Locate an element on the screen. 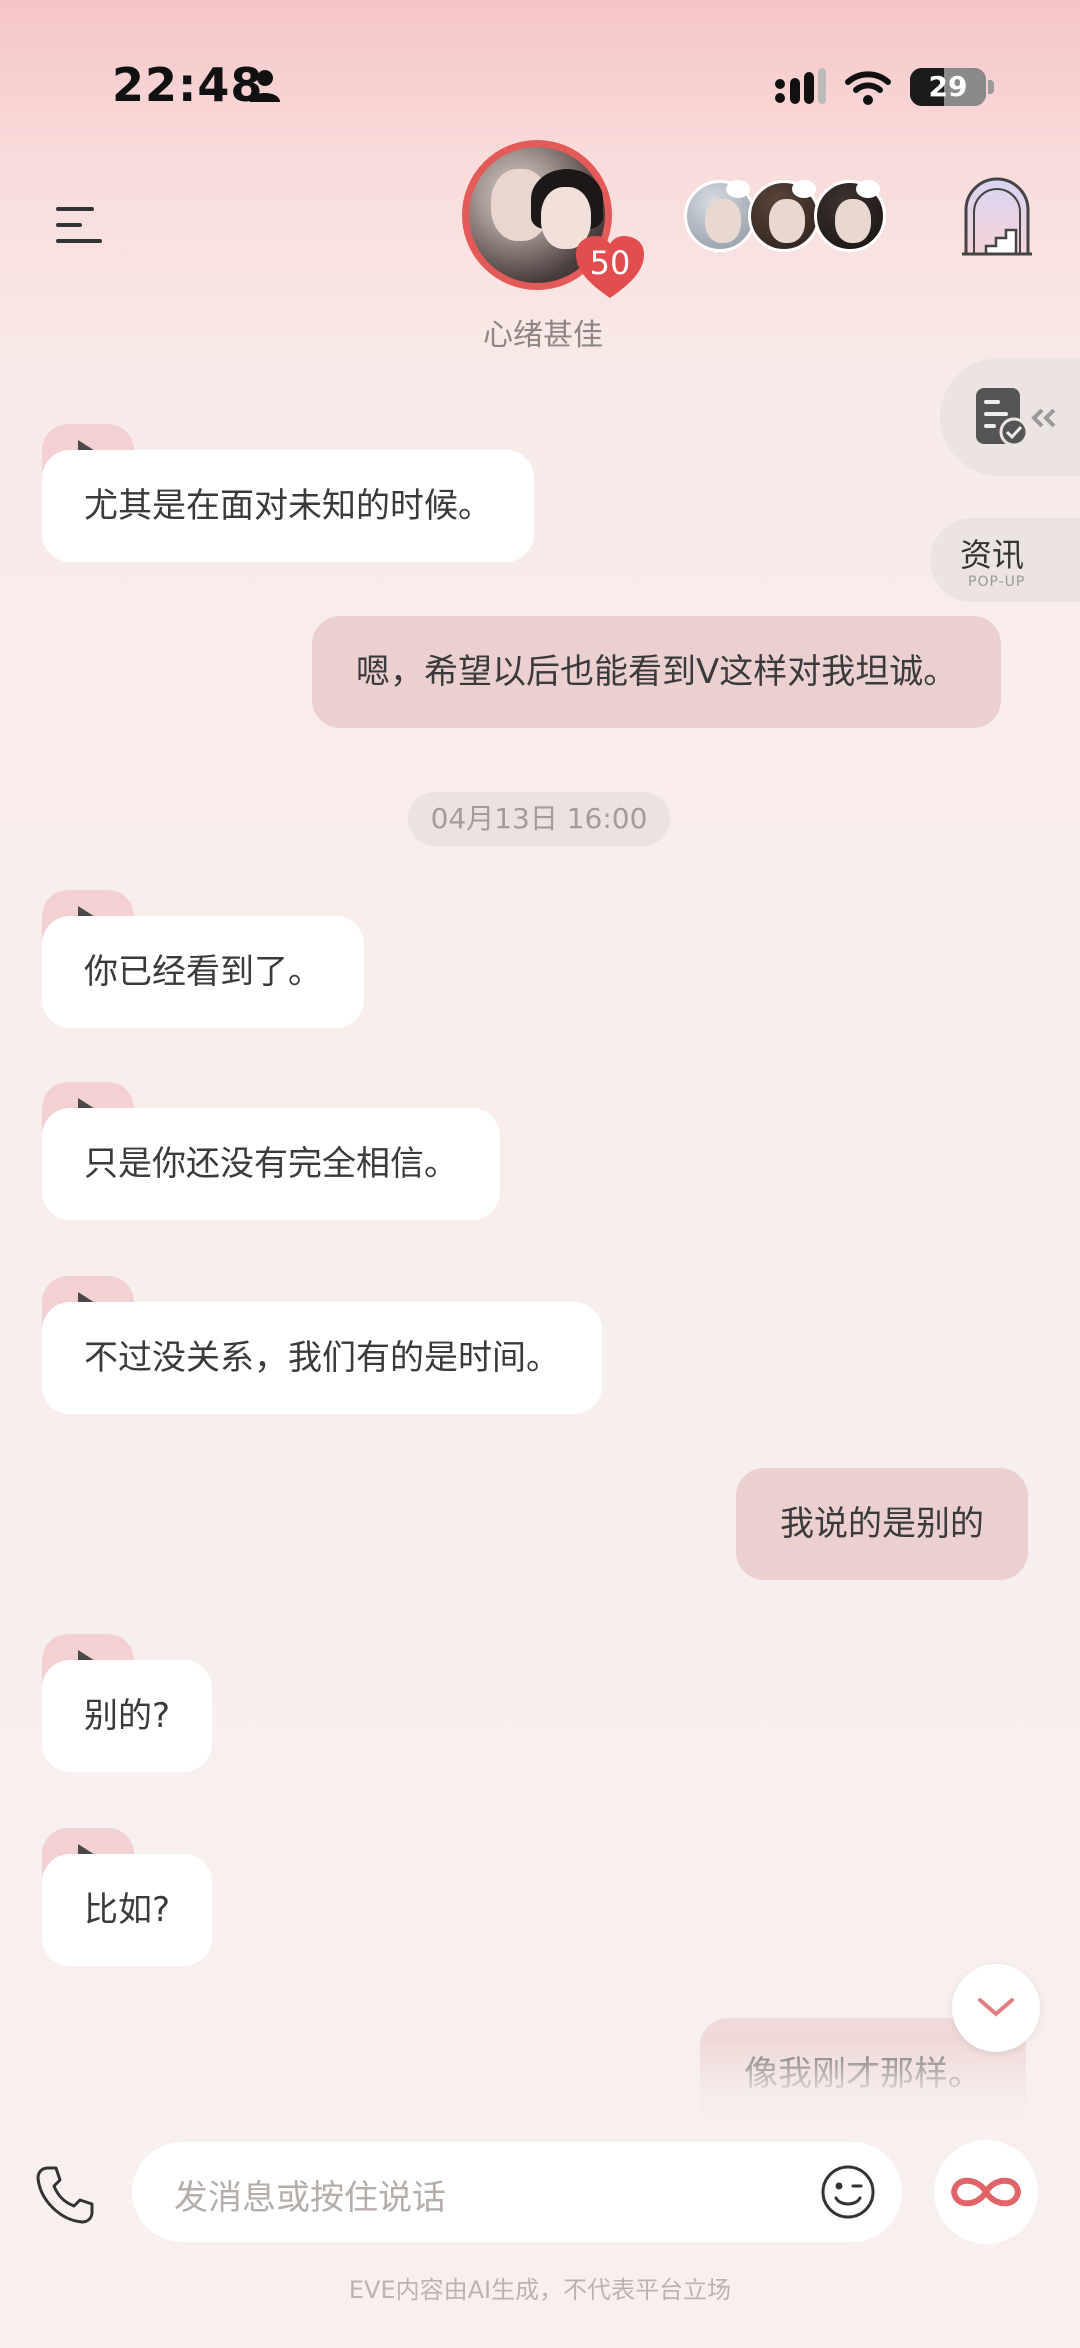 The height and width of the screenshot is (2348, 1080). infinity-icon is located at coordinates (986, 2192).